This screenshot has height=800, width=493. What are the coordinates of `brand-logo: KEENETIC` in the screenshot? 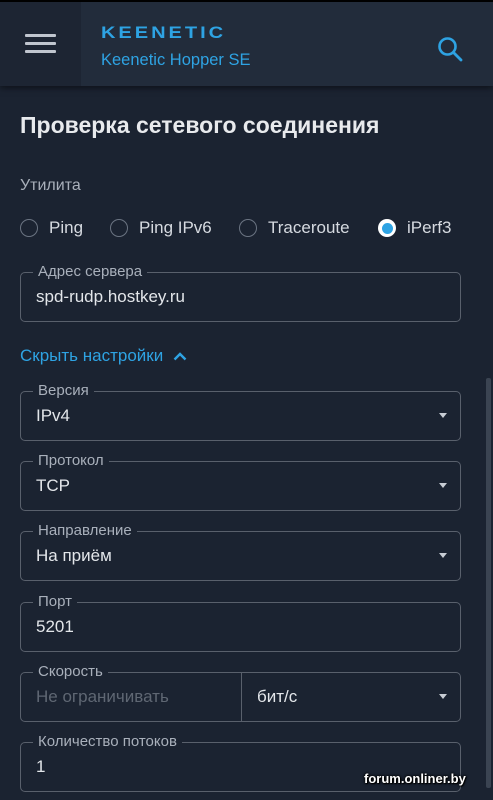 It's located at (164, 32).